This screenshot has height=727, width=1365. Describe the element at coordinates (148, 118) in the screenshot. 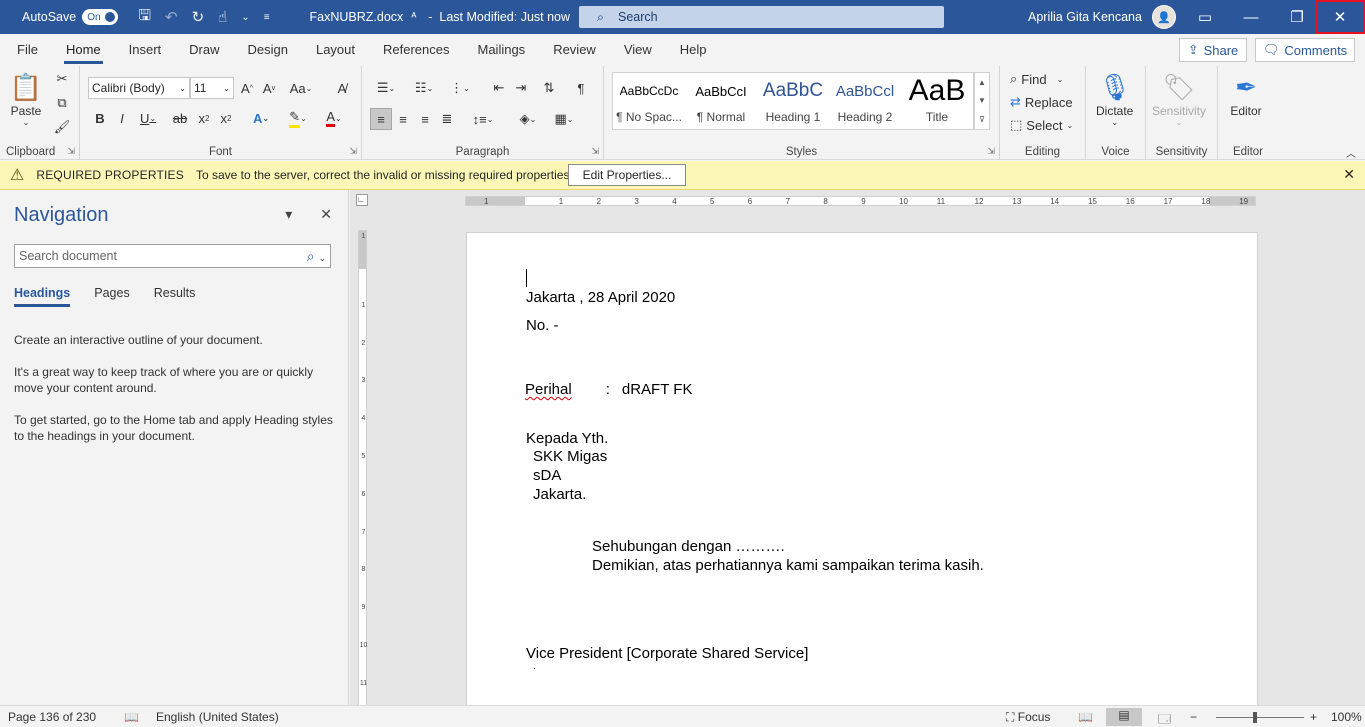

I see `underline-icon: U ⌄` at that location.